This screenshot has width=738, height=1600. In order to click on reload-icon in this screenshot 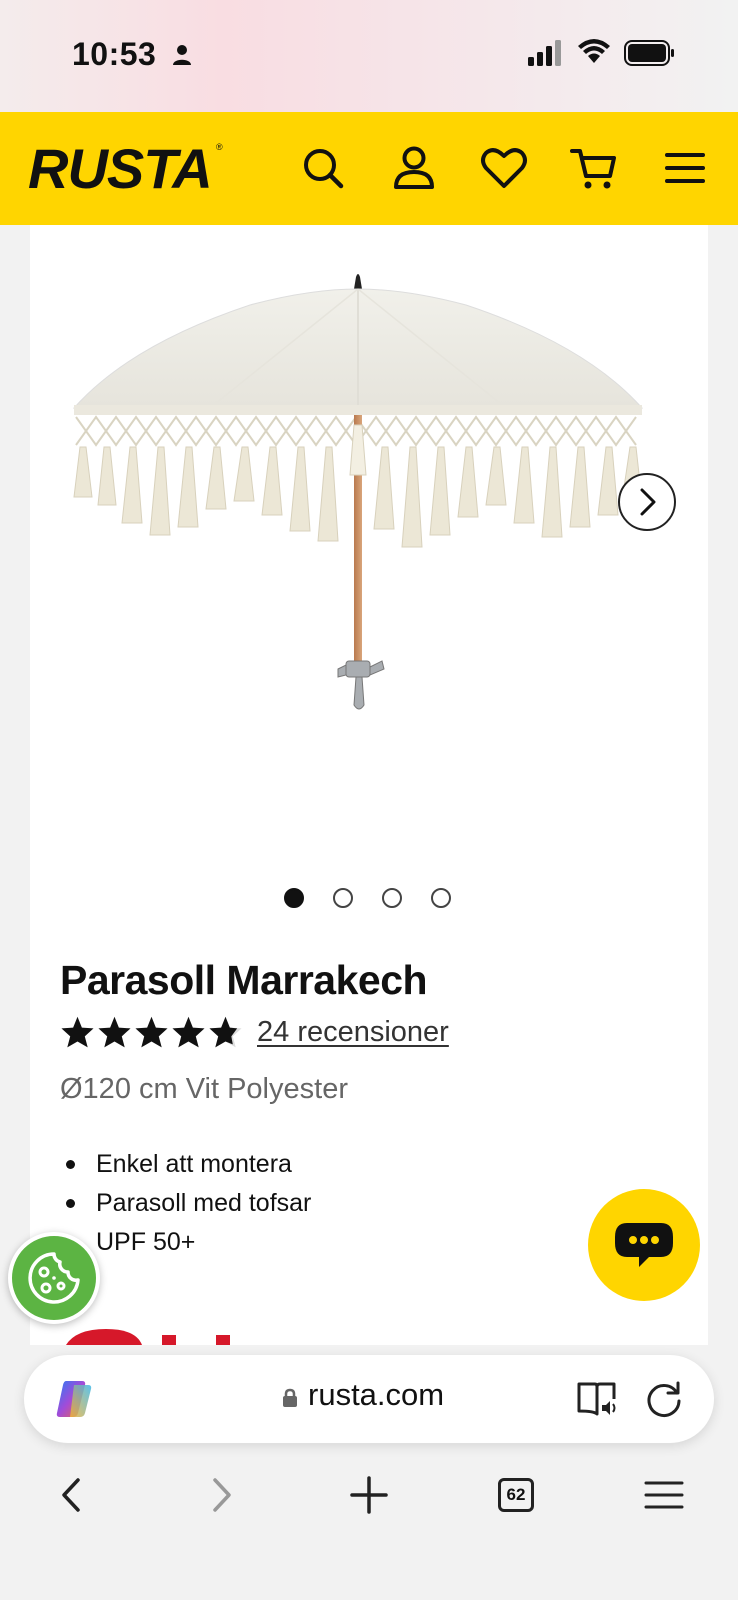, I will do `click(664, 1399)`.